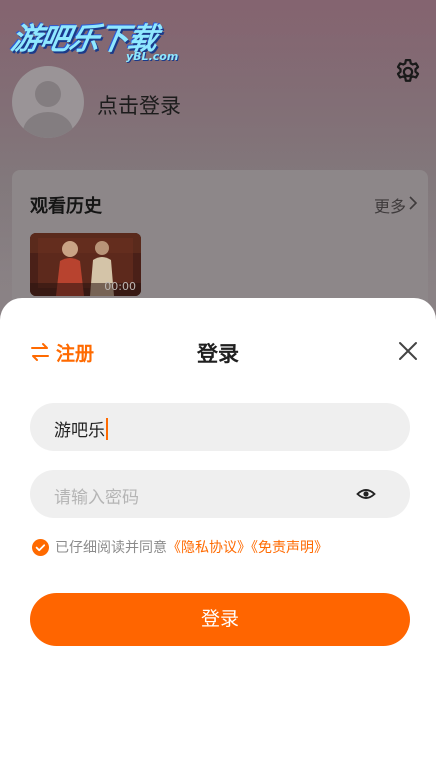 The width and height of the screenshot is (436, 777). Describe the element at coordinates (139, 105) in the screenshot. I see `login-prompt: 点击登录` at that location.